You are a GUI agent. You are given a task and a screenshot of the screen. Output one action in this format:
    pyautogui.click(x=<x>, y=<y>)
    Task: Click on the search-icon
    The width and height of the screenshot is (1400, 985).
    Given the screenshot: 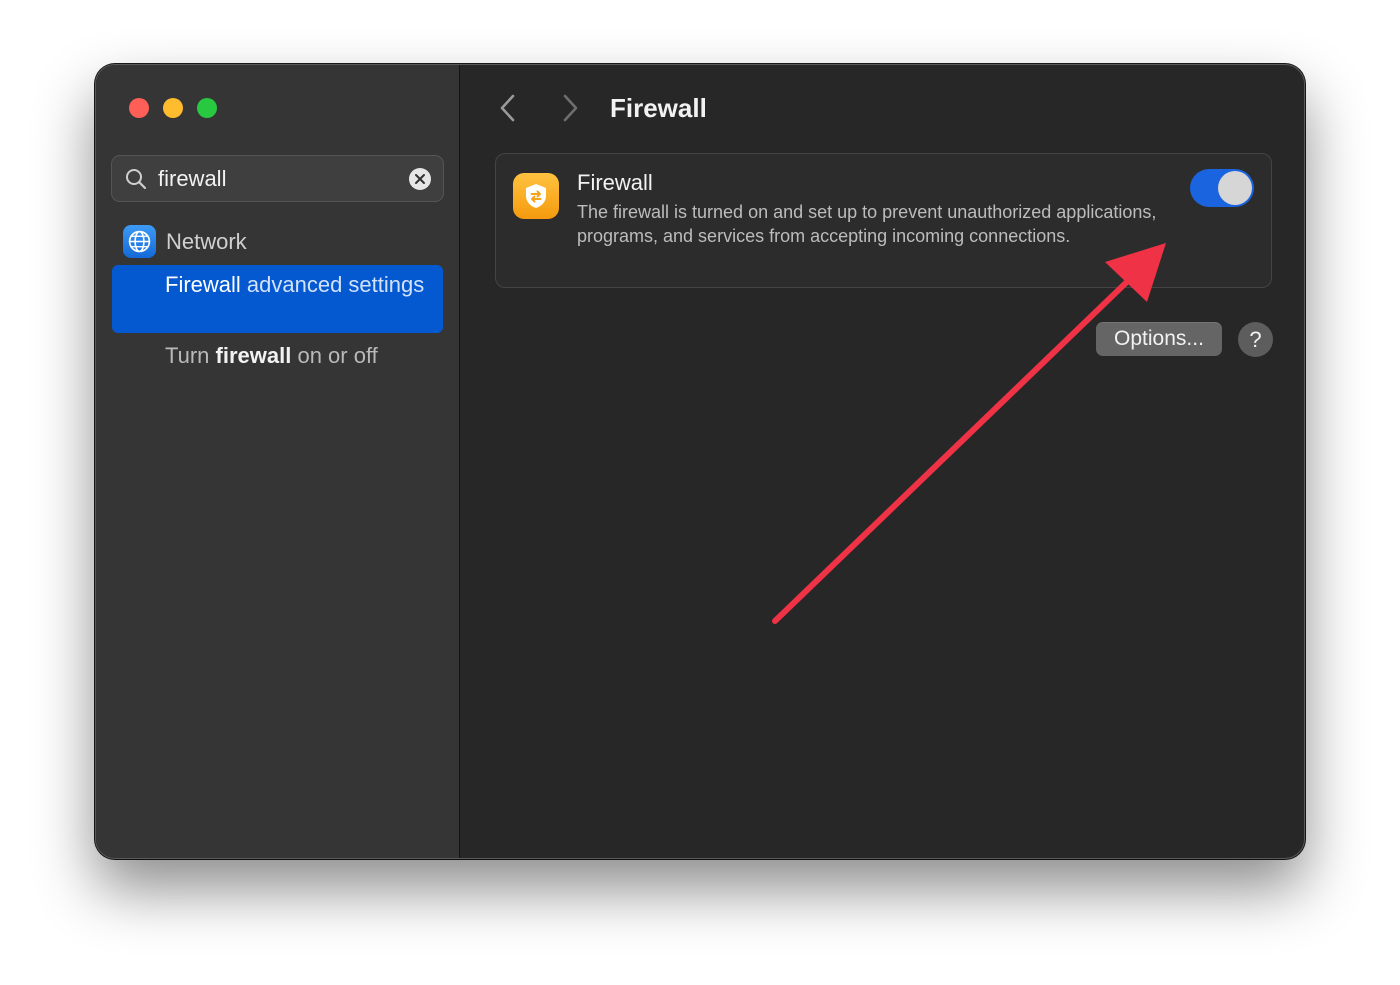 What is the action you would take?
    pyautogui.click(x=136, y=178)
    